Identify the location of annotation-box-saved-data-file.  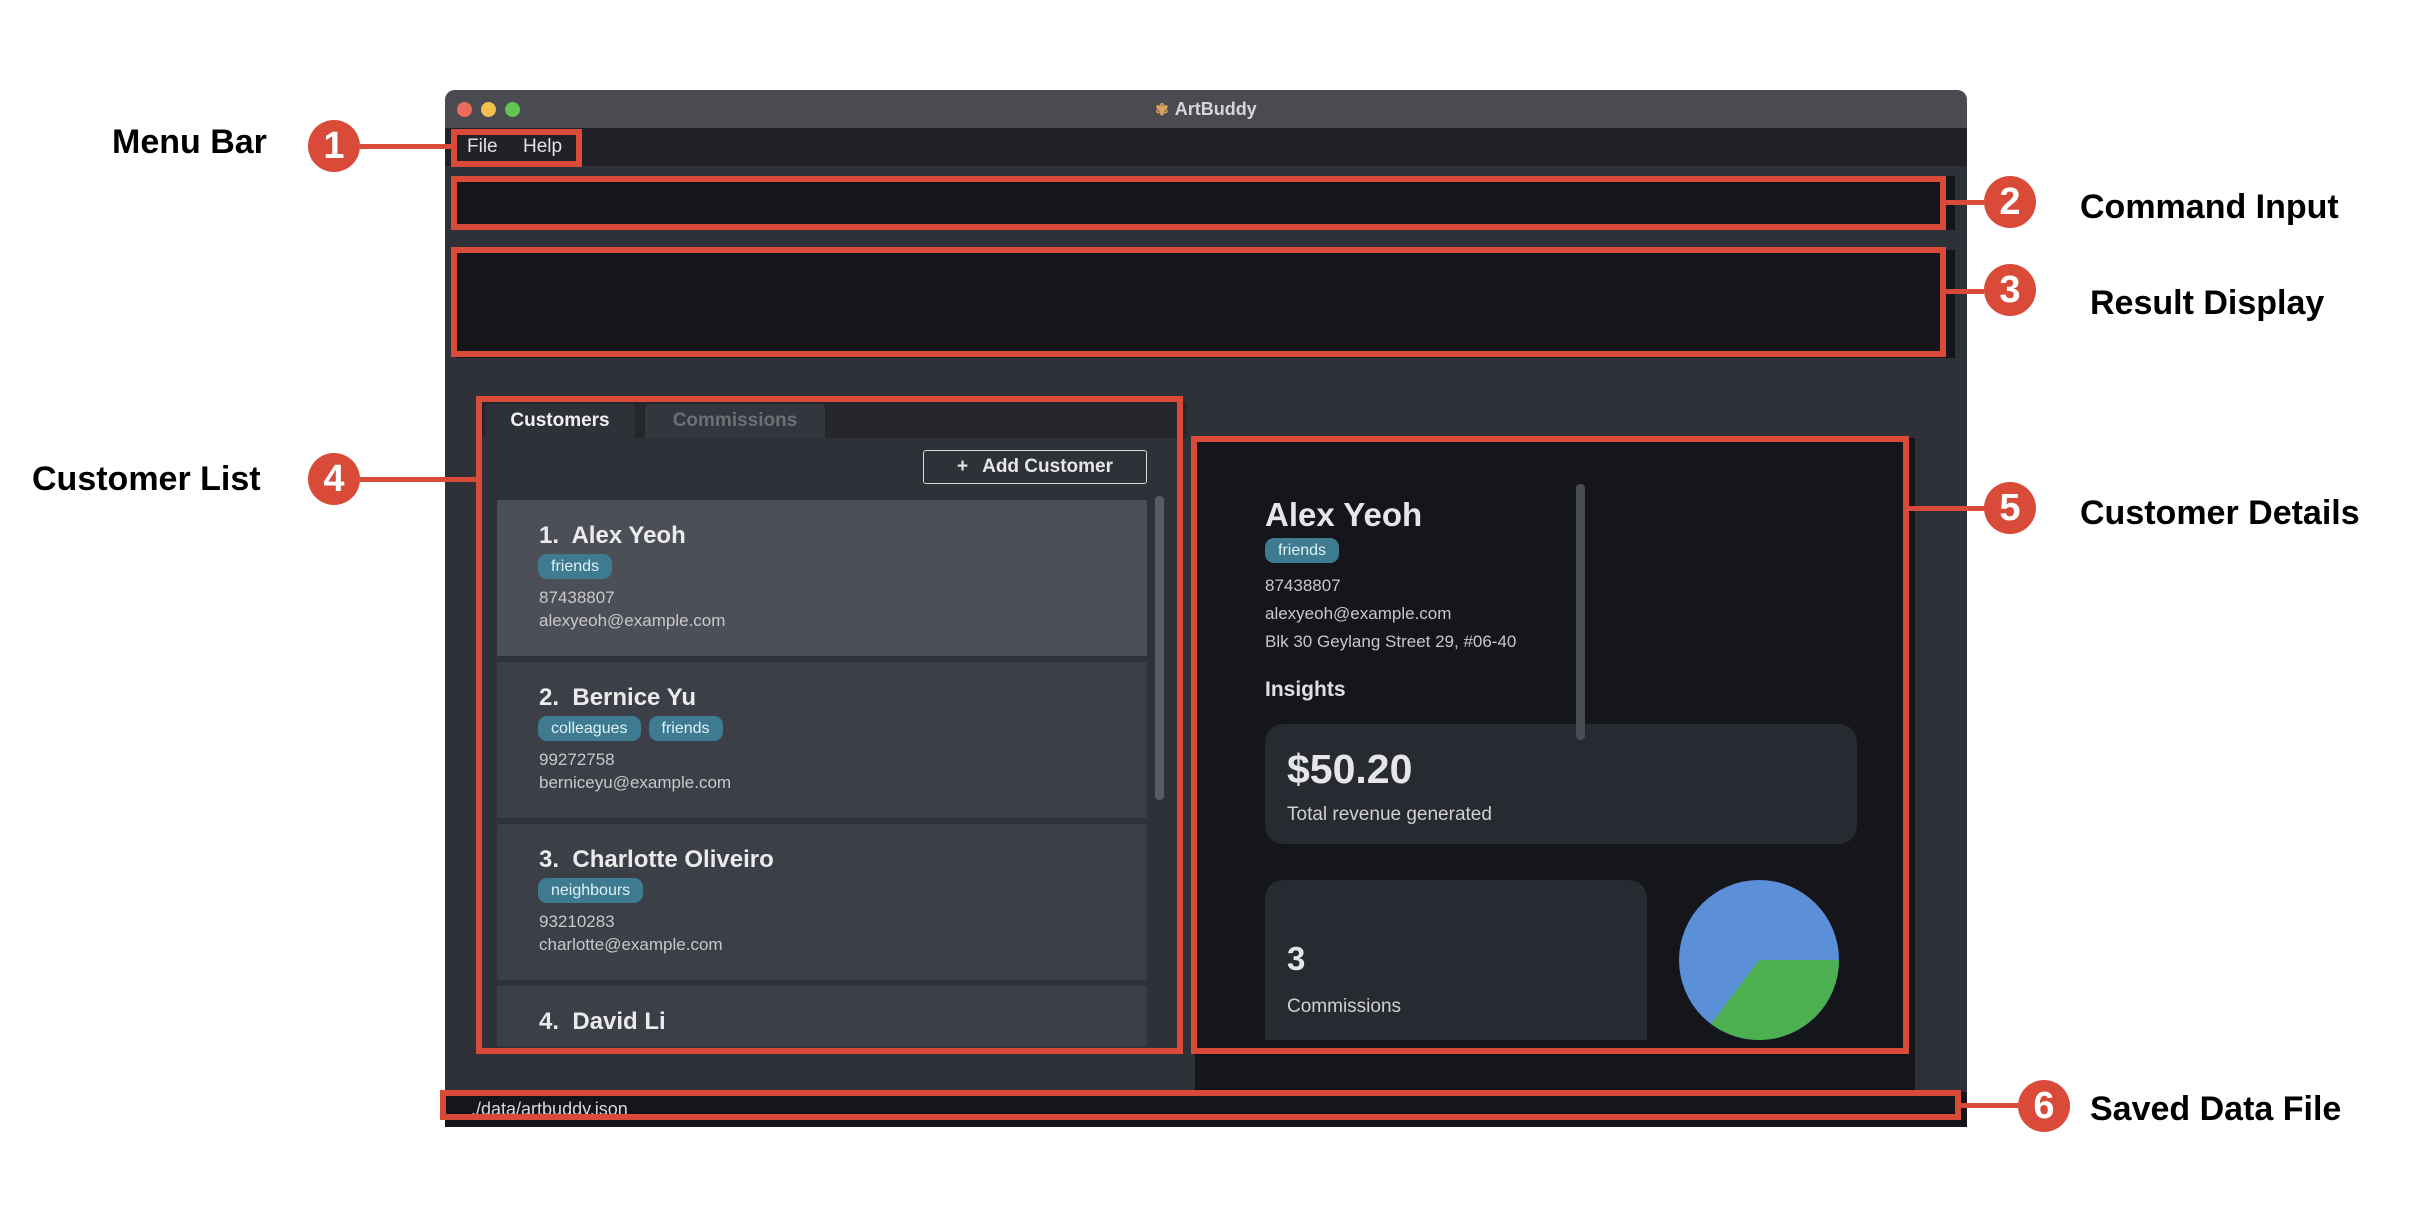
(1200, 1105).